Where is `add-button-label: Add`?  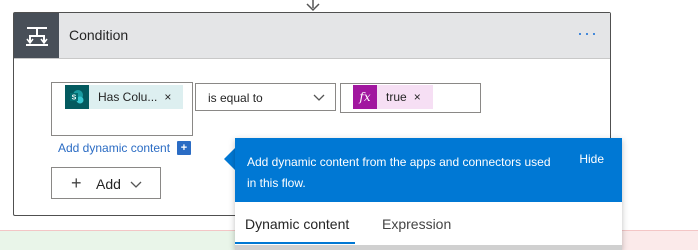
add-button-label: Add is located at coordinates (108, 184).